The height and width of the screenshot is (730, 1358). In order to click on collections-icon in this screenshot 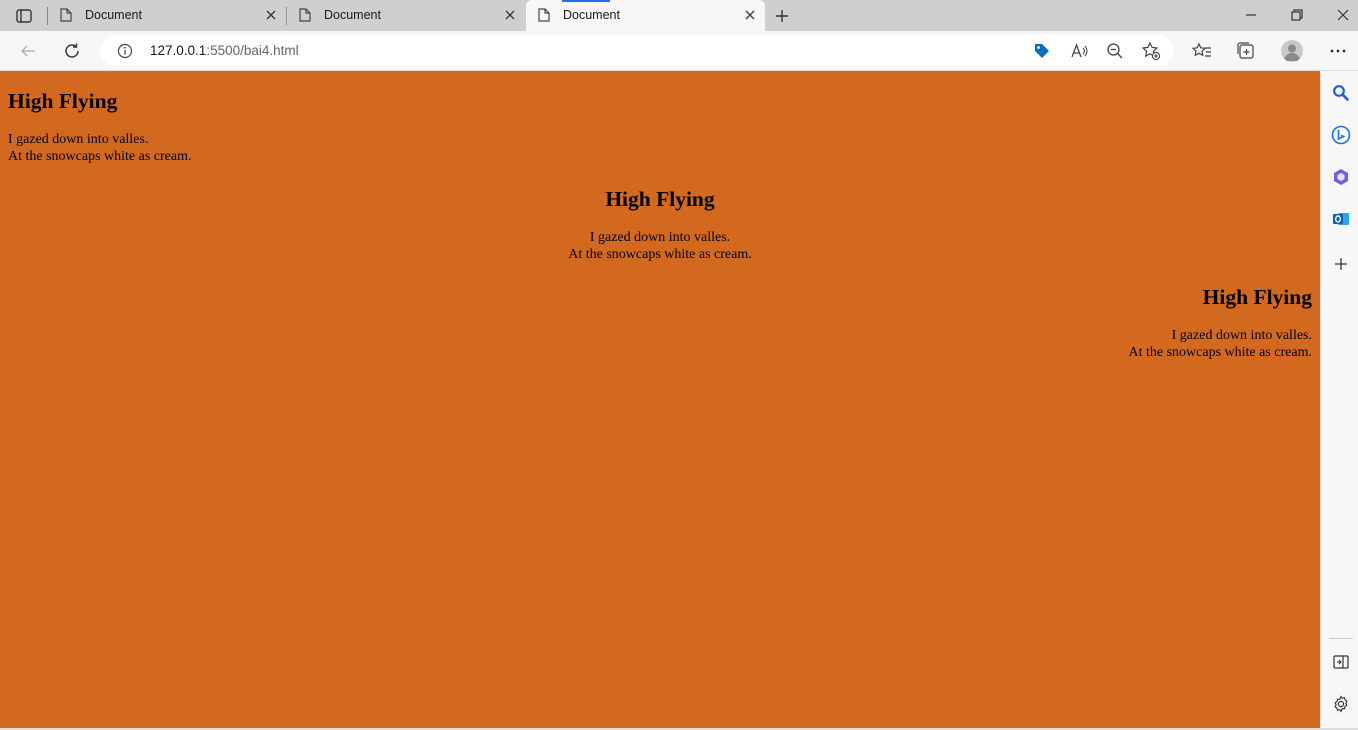, I will do `click(1246, 51)`.